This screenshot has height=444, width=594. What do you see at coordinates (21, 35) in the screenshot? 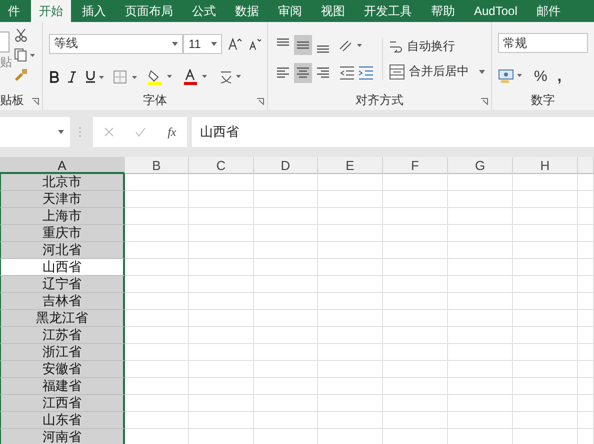
I see `scissors-icon` at bounding box center [21, 35].